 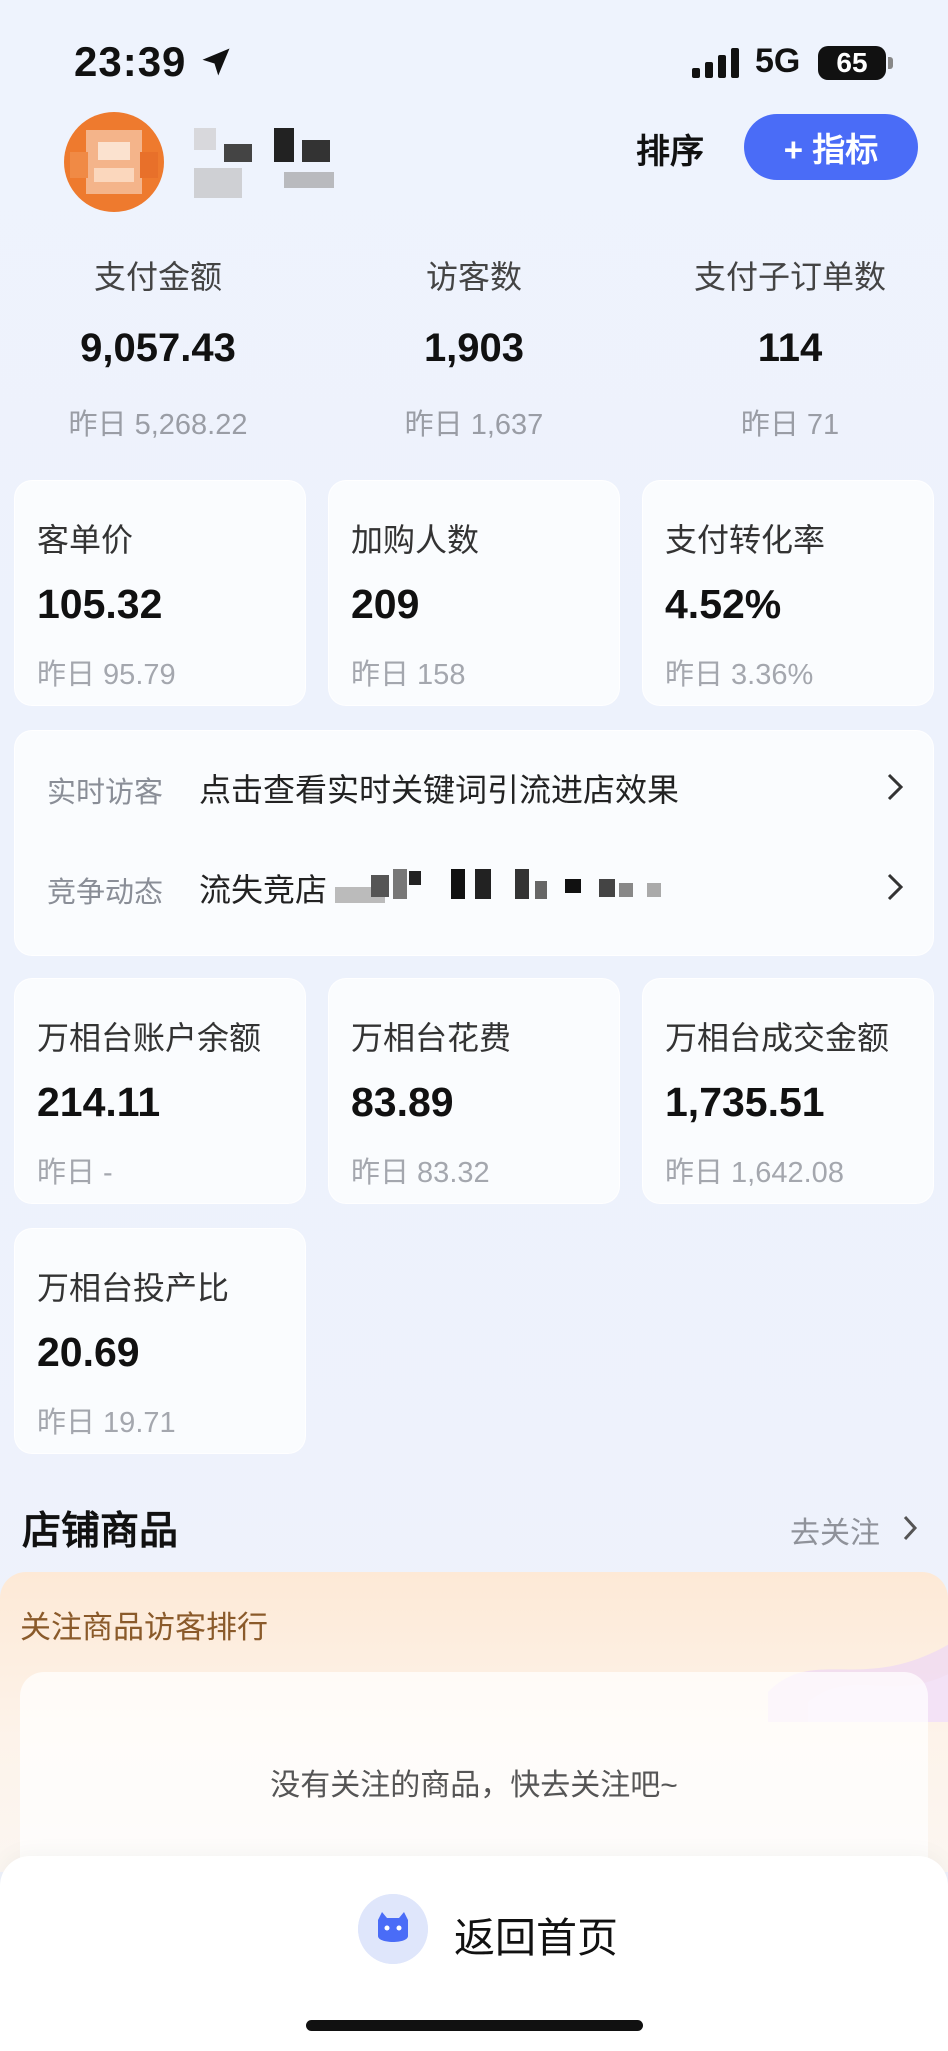 I want to click on metric-prev: 昨日 71, so click(x=790, y=425).